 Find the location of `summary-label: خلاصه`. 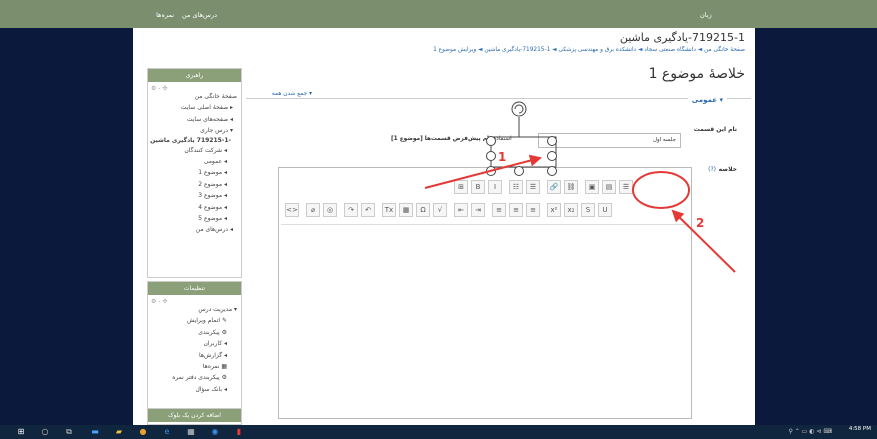

summary-label: خلاصه is located at coordinates (727, 169).